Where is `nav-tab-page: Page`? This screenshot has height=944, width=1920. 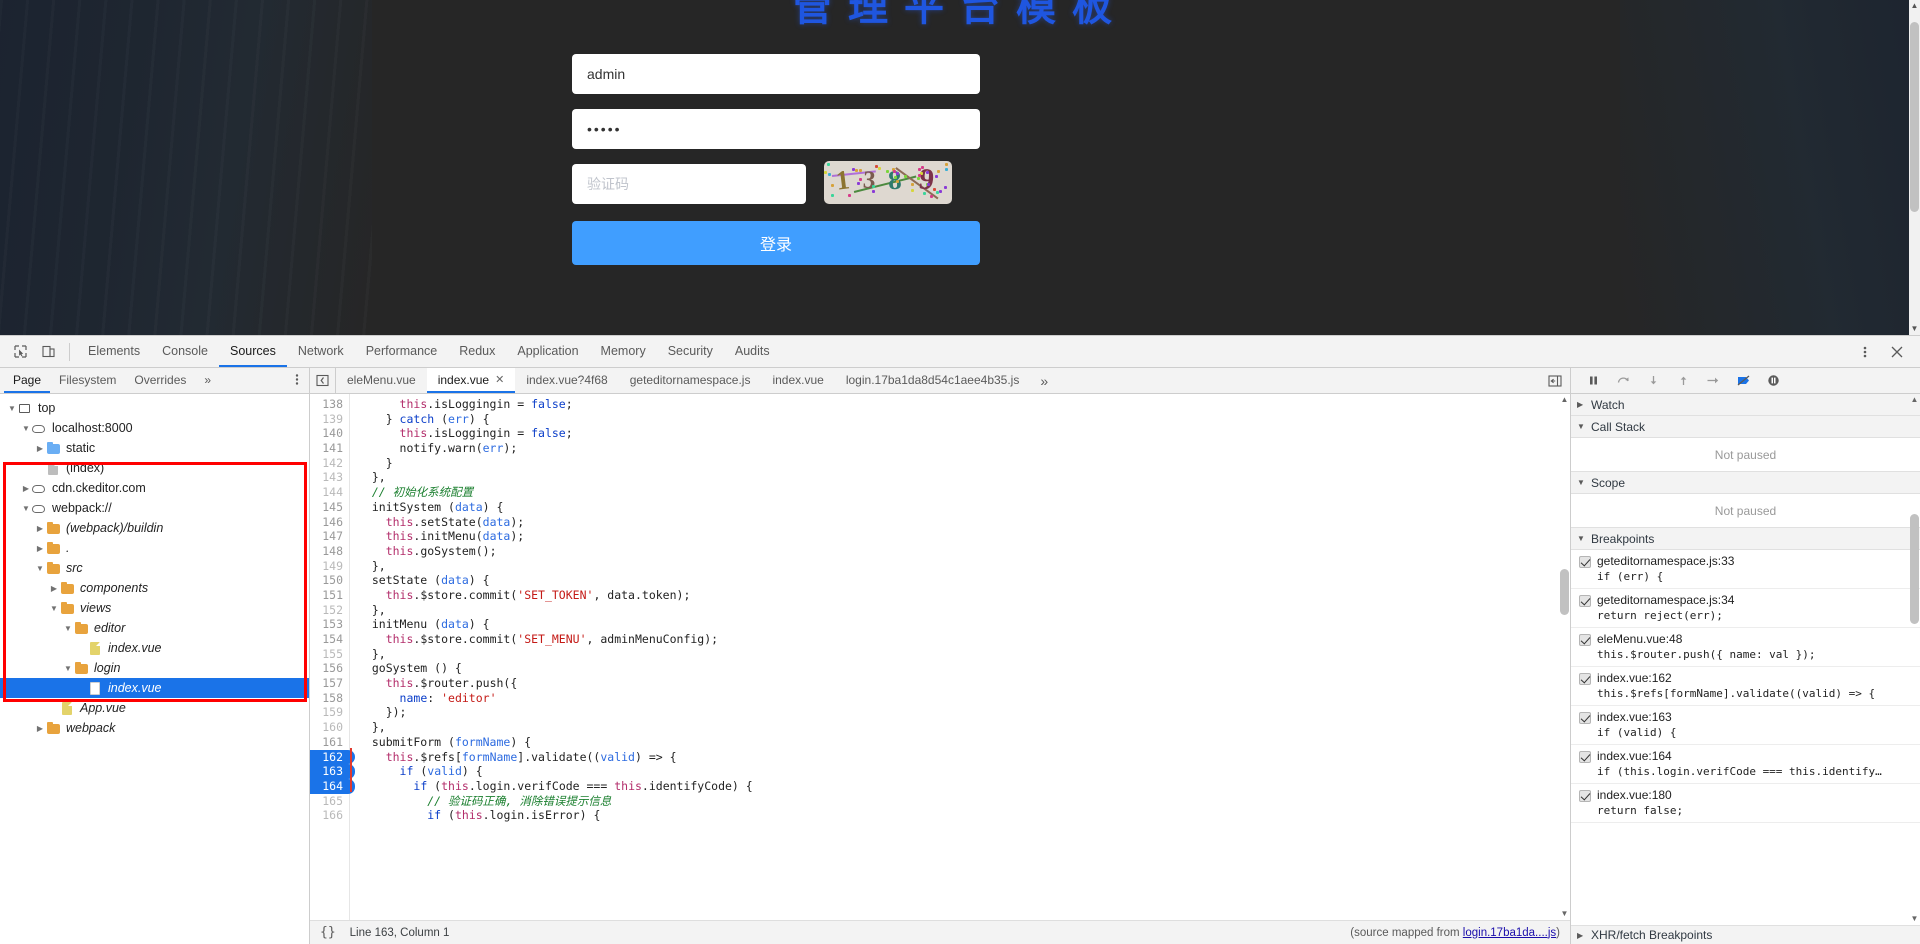
nav-tab-page: Page is located at coordinates (27, 380).